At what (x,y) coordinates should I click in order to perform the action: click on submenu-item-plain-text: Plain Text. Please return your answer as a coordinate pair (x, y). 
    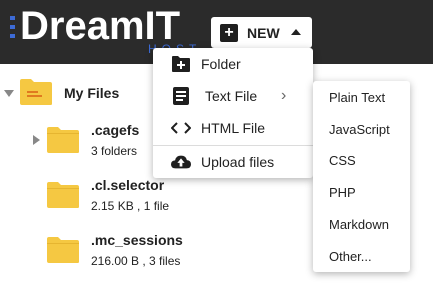
    Looking at the image, I should click on (361, 97).